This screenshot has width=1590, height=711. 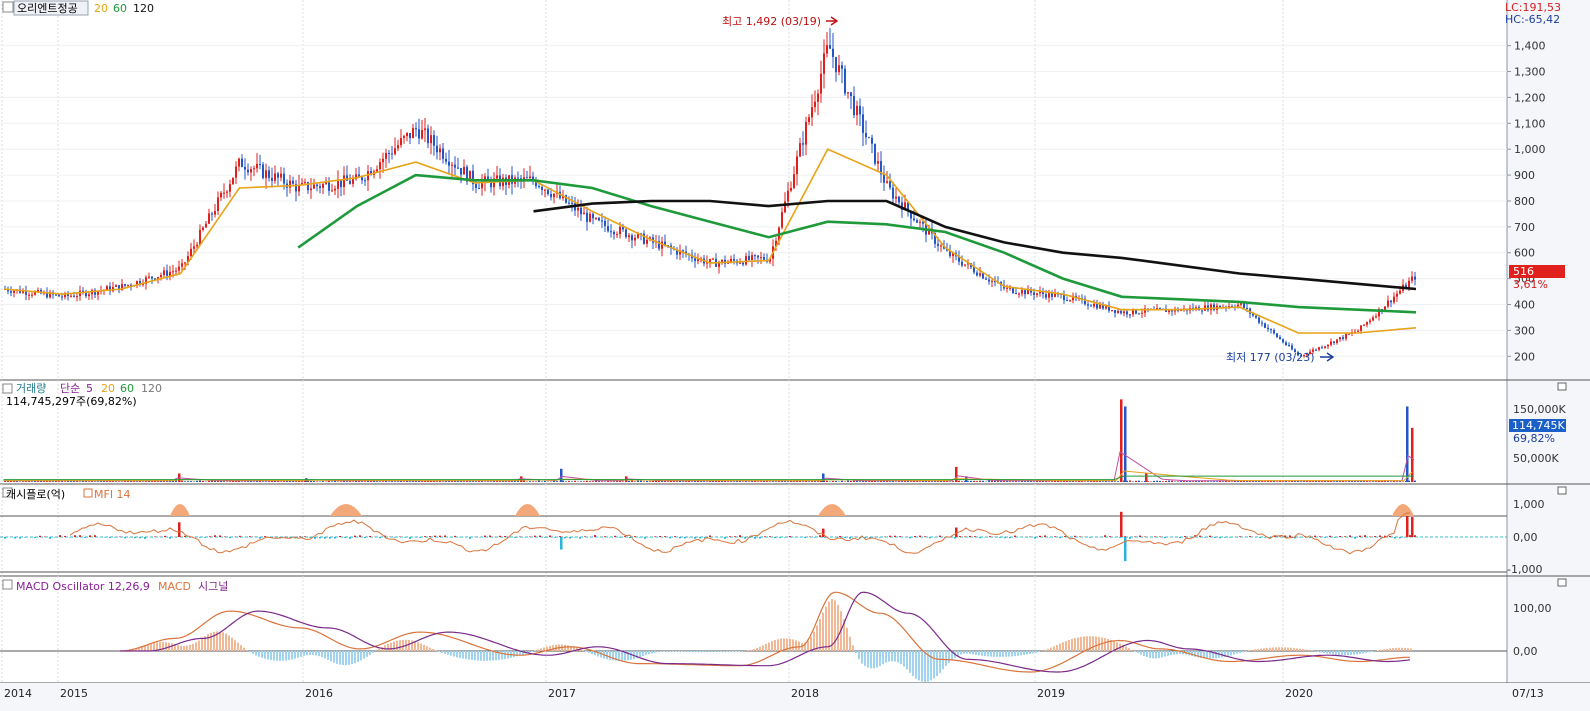 I want to click on volume-tick-50000k: 50,000K, so click(x=1536, y=458).